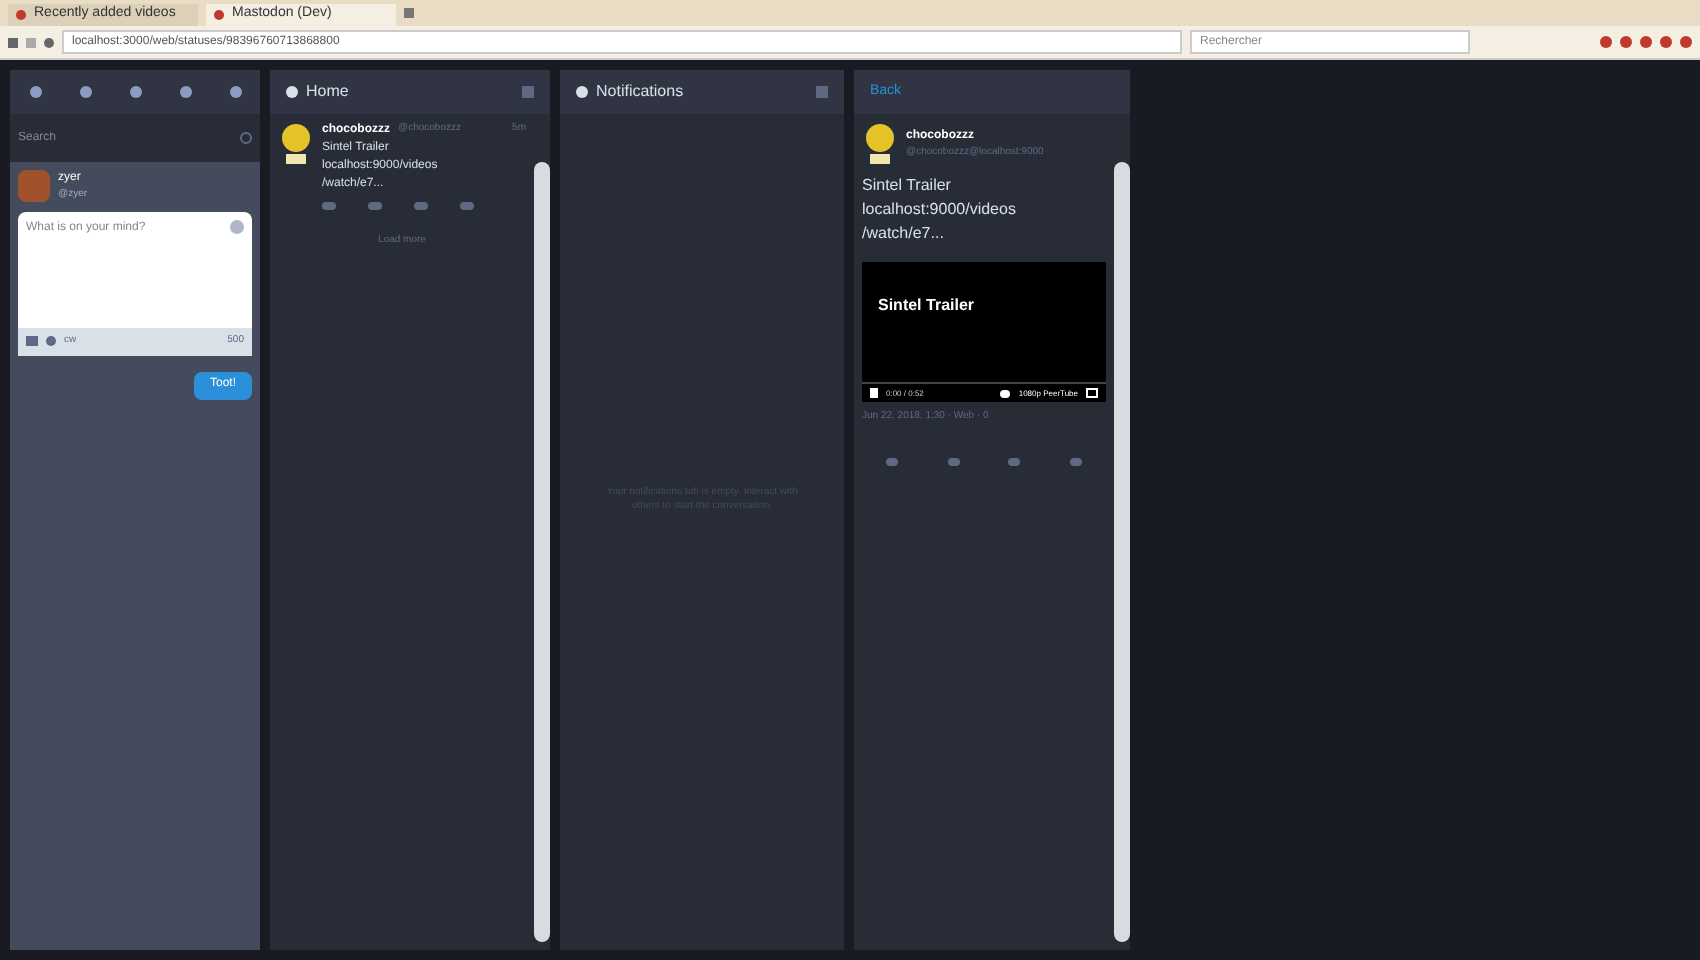 The width and height of the screenshot is (1700, 960). Describe the element at coordinates (926, 305) in the screenshot. I see `video-title: Sintel Trailer` at that location.